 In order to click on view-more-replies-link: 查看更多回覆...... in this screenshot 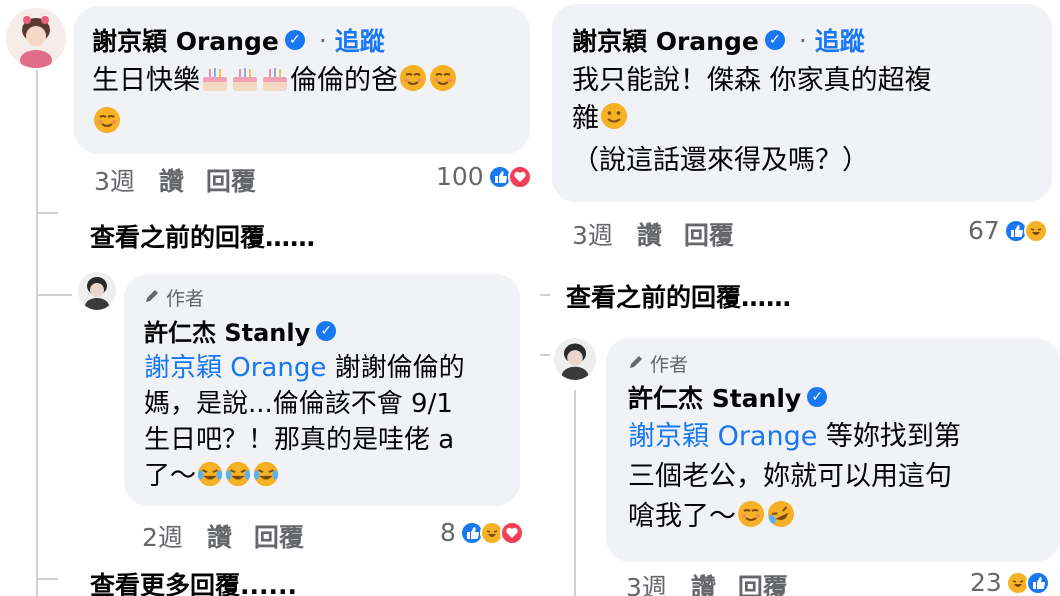, I will do `click(193, 581)`.